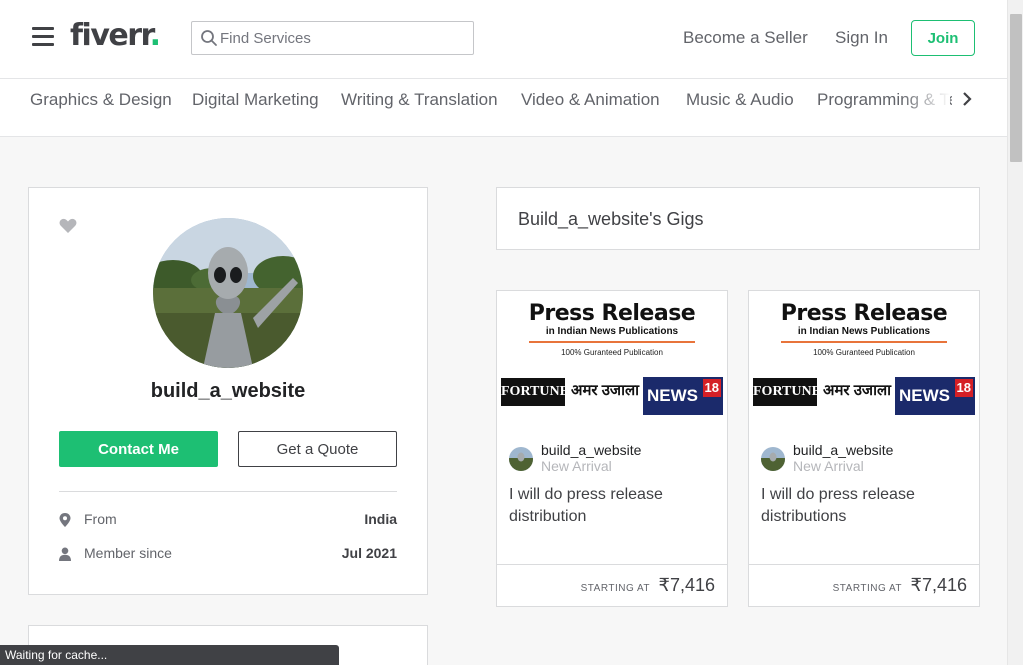 Image resolution: width=1023 pixels, height=665 pixels. What do you see at coordinates (1016, 88) in the screenshot?
I see `scrollbar-thumb` at bounding box center [1016, 88].